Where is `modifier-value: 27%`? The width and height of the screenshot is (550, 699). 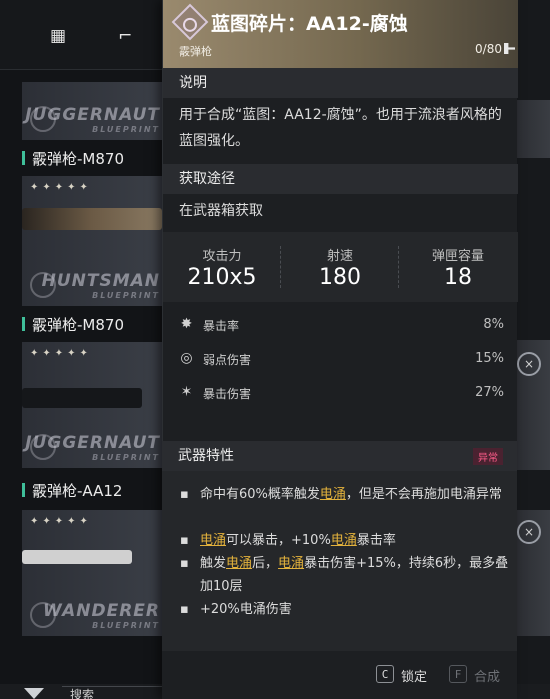 modifier-value: 27% is located at coordinates (489, 392).